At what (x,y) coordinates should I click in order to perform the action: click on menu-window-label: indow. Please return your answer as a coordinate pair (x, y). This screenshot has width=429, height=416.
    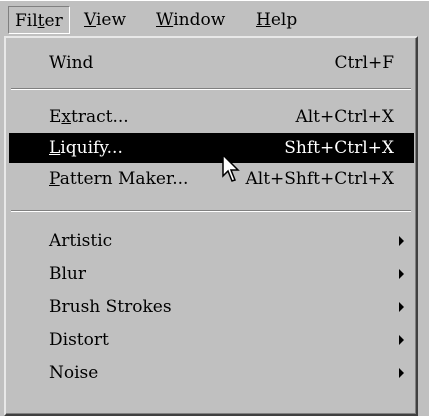
    Looking at the image, I should click on (199, 20).